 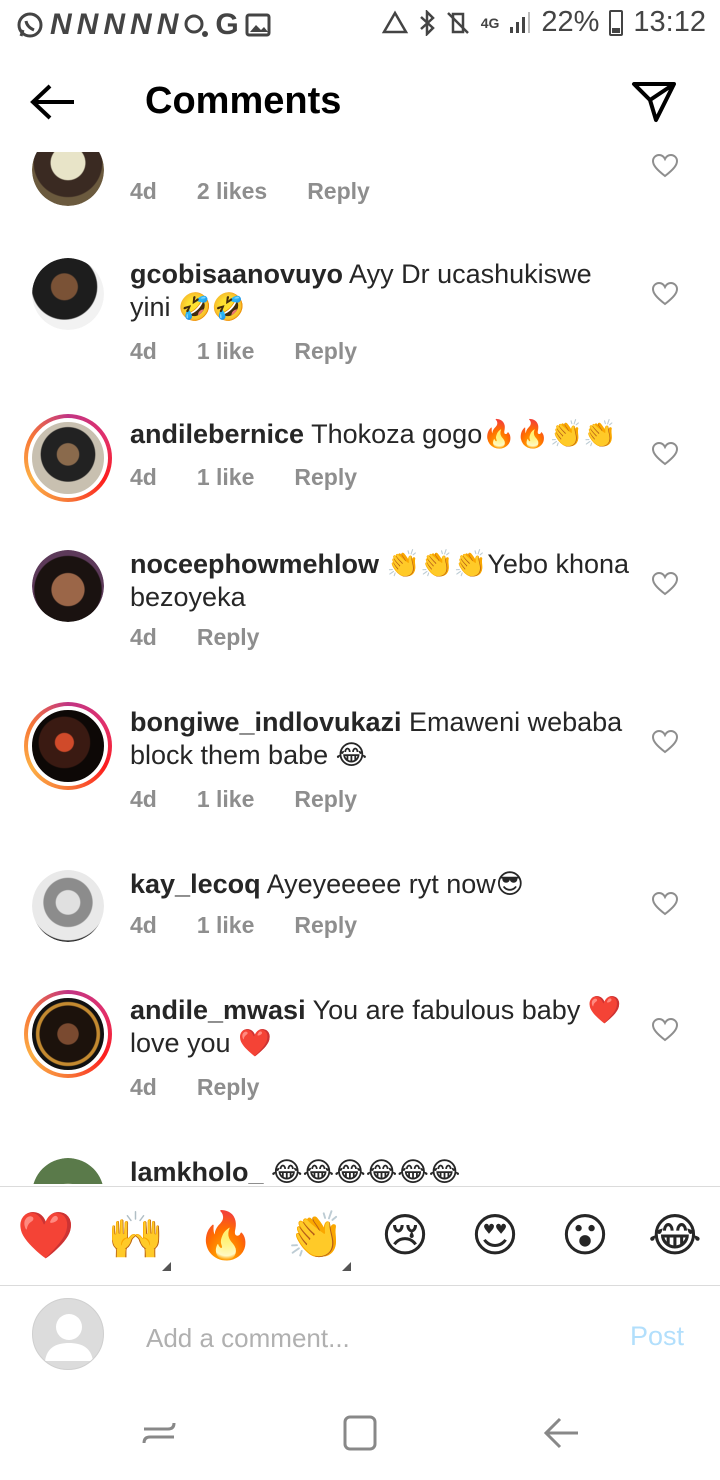 I want to click on system-navigation-bar, so click(x=360, y=1437).